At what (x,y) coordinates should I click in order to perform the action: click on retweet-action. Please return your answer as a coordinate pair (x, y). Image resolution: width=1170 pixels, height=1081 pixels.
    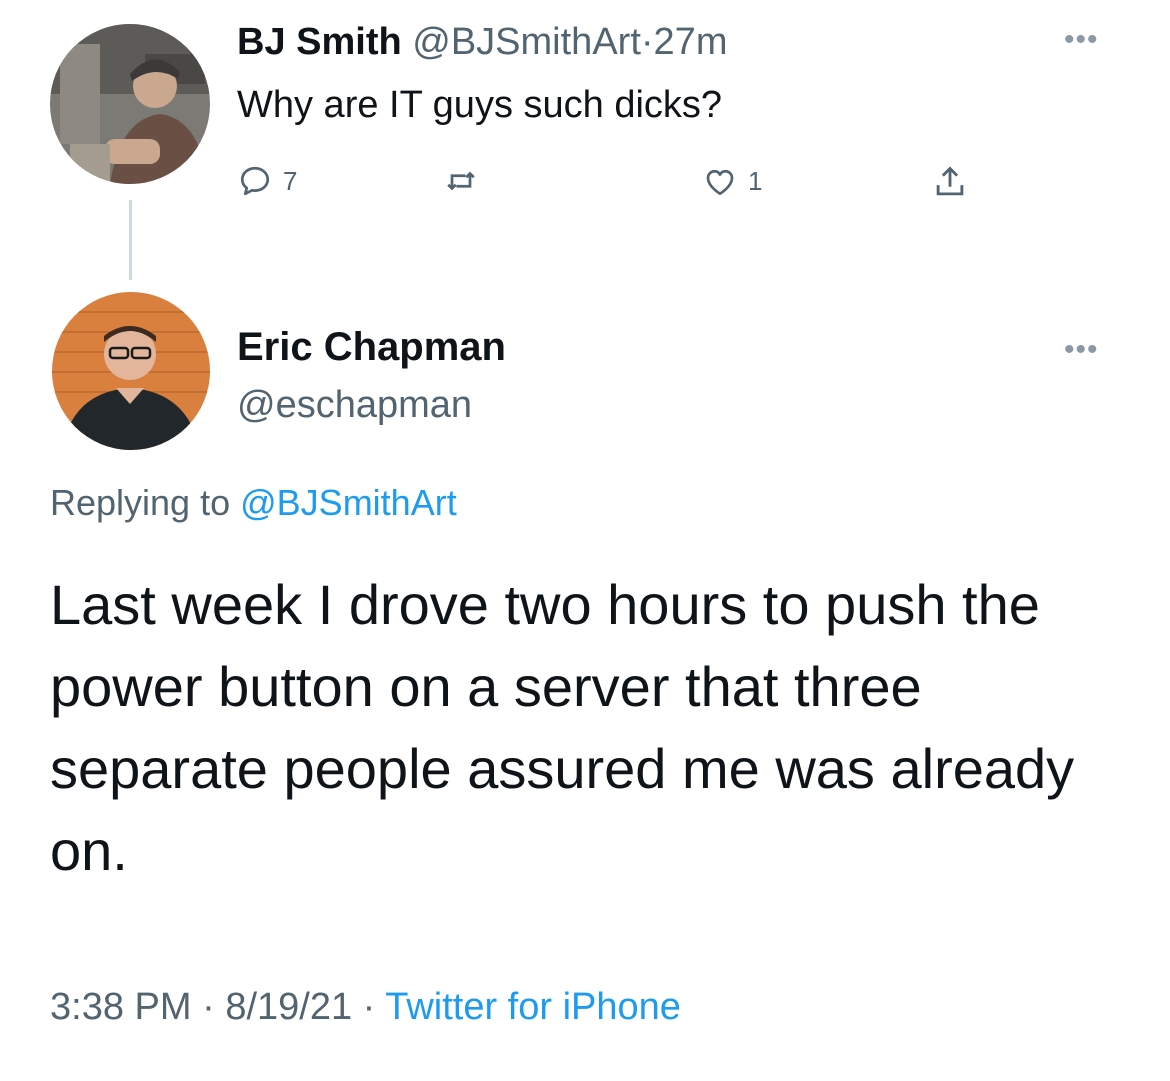
    Looking at the image, I should click on (461, 181).